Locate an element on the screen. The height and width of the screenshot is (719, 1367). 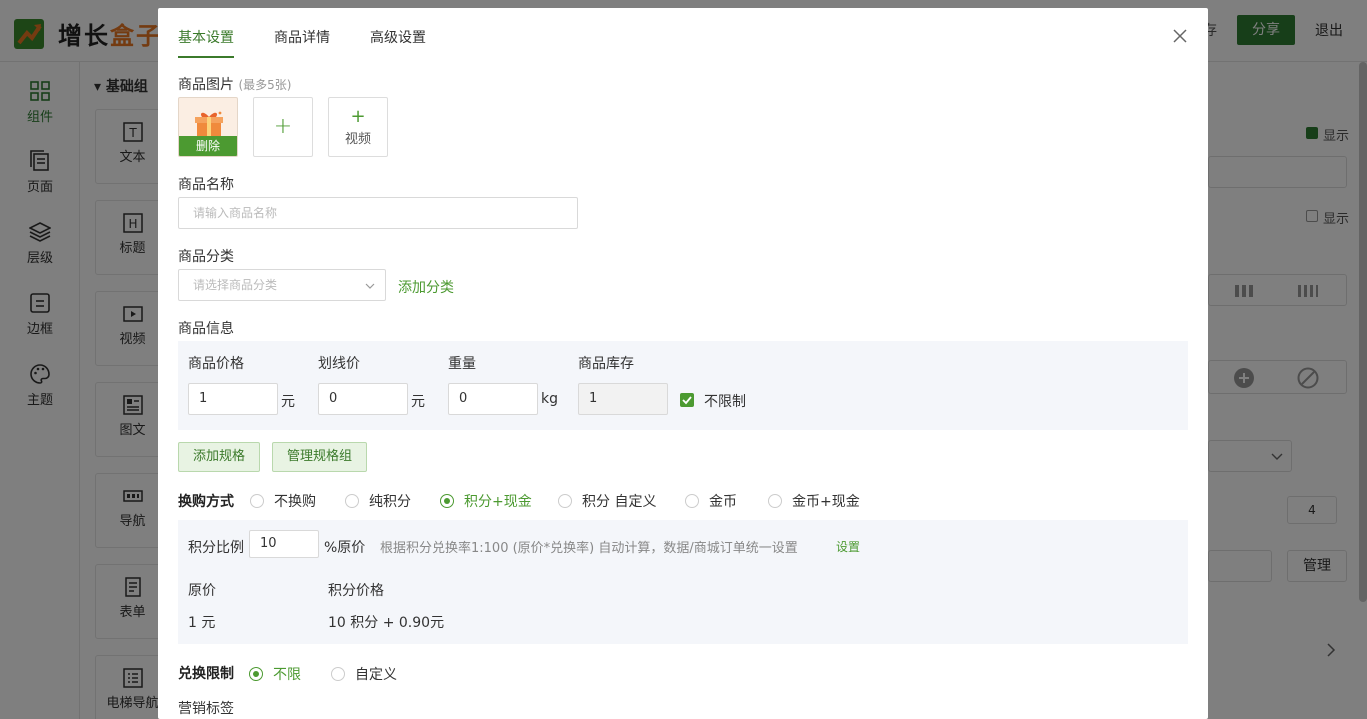
product-category-select: 请选择商品分类 is located at coordinates (282, 285).